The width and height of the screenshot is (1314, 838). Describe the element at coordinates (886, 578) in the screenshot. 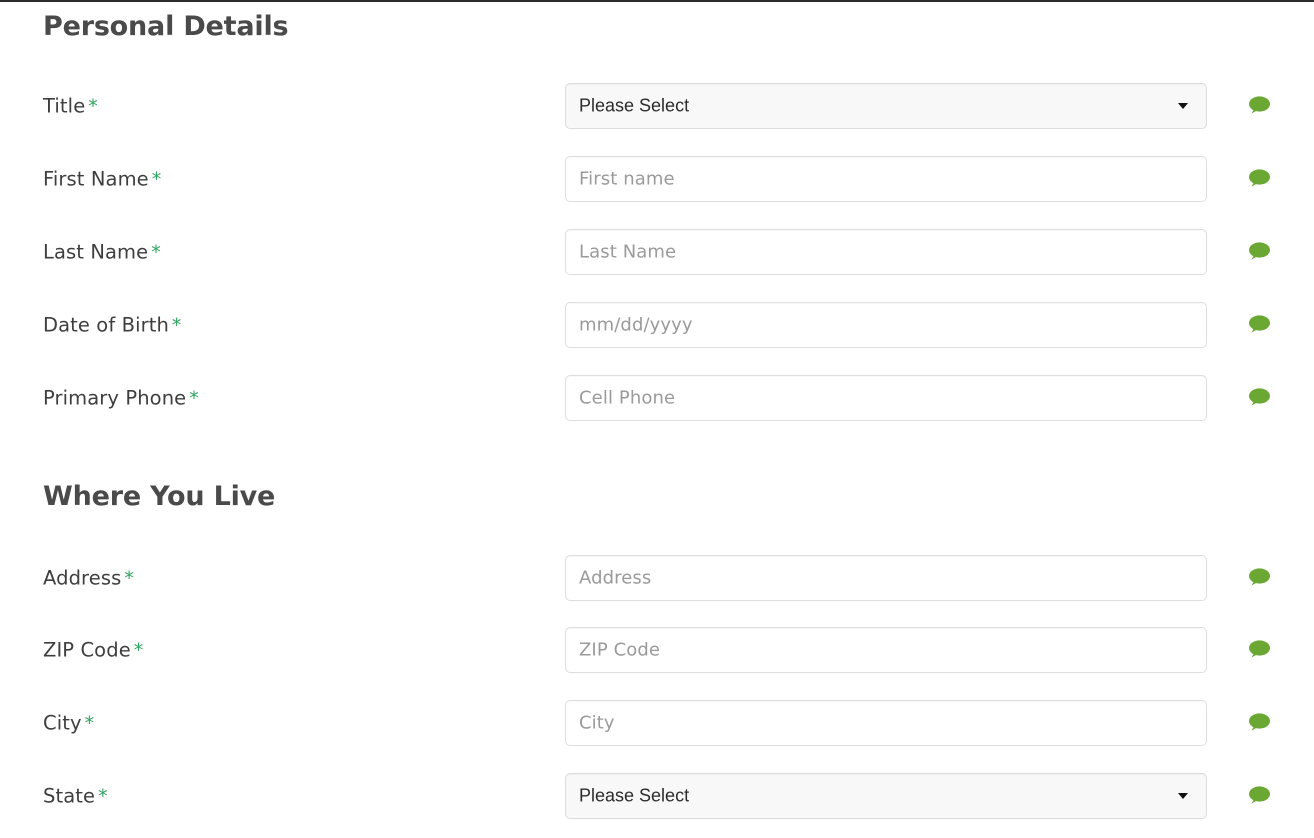

I see `input-address: Address` at that location.